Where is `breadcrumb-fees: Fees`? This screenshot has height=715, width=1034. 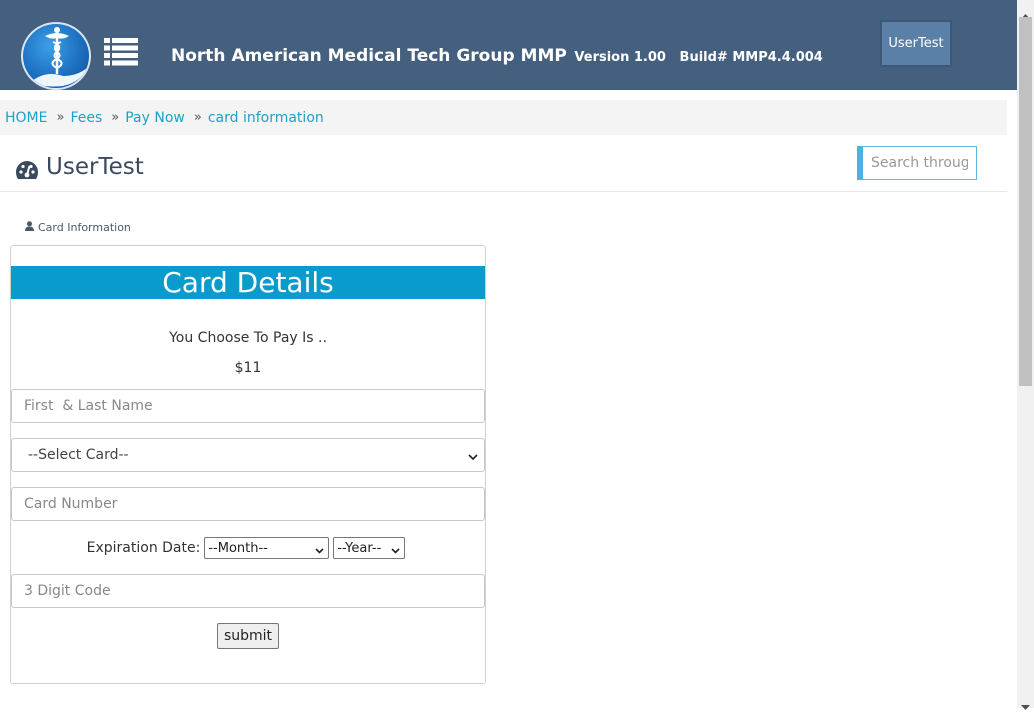 breadcrumb-fees: Fees is located at coordinates (86, 118).